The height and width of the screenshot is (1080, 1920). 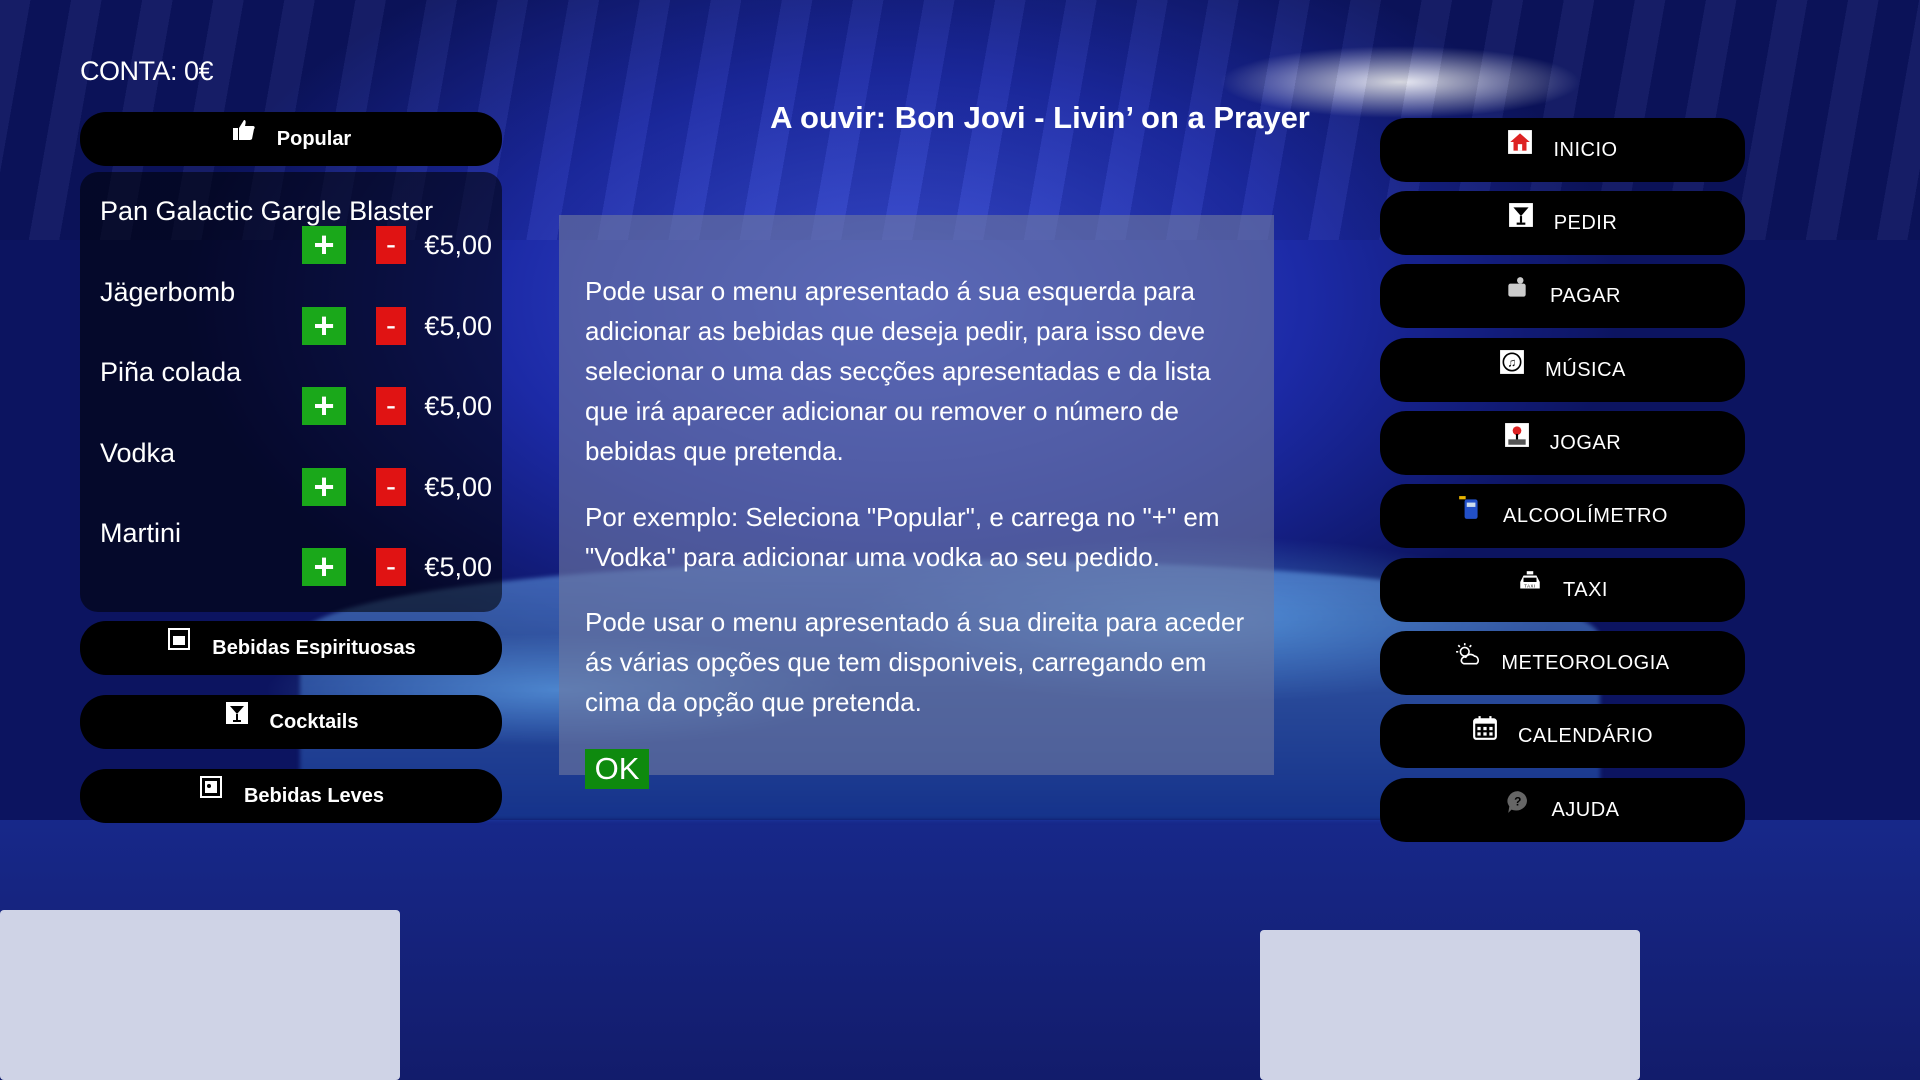 I want to click on menu-calendario-button: CALENDÁRIO, so click(x=1562, y=736).